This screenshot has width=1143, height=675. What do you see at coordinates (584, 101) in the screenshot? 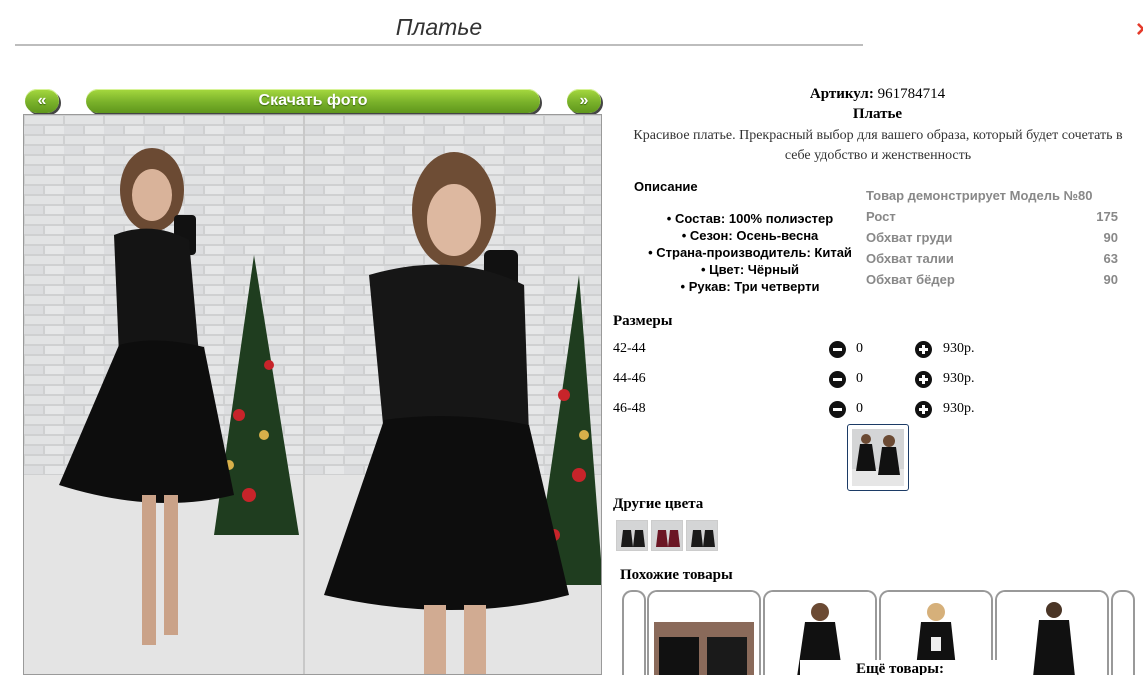
I see `next-photo-button: »` at bounding box center [584, 101].